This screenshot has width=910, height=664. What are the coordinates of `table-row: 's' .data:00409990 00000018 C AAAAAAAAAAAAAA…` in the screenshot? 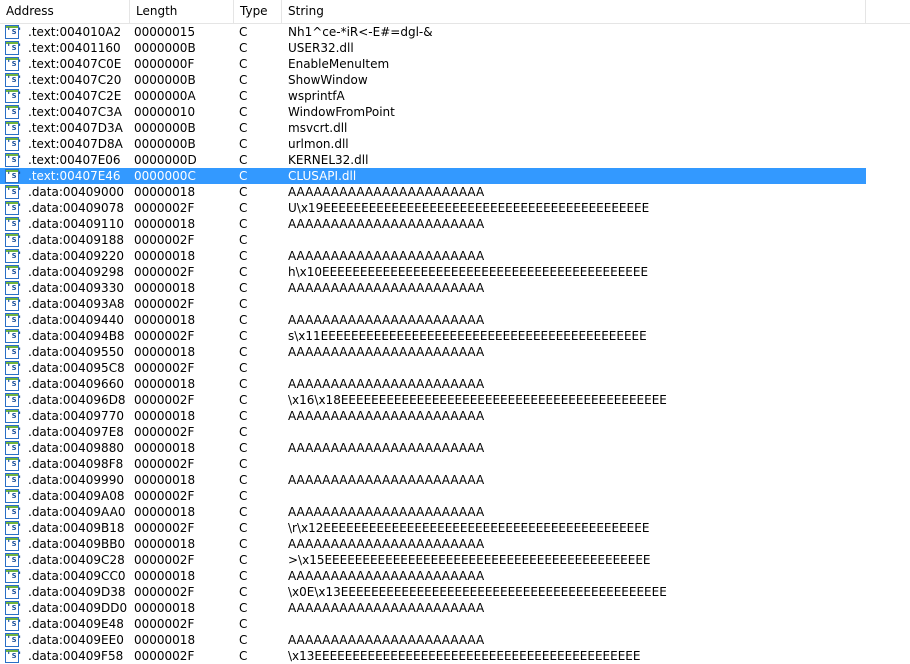 It's located at (433, 480).